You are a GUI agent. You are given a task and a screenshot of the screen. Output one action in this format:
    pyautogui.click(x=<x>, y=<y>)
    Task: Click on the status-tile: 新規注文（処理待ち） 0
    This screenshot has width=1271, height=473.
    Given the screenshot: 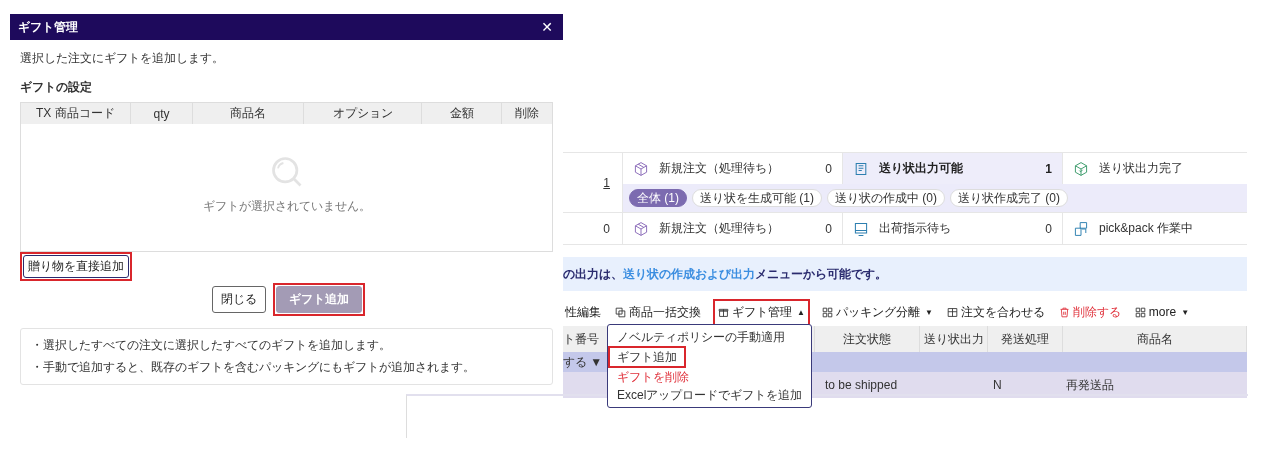 What is the action you would take?
    pyautogui.click(x=733, y=228)
    